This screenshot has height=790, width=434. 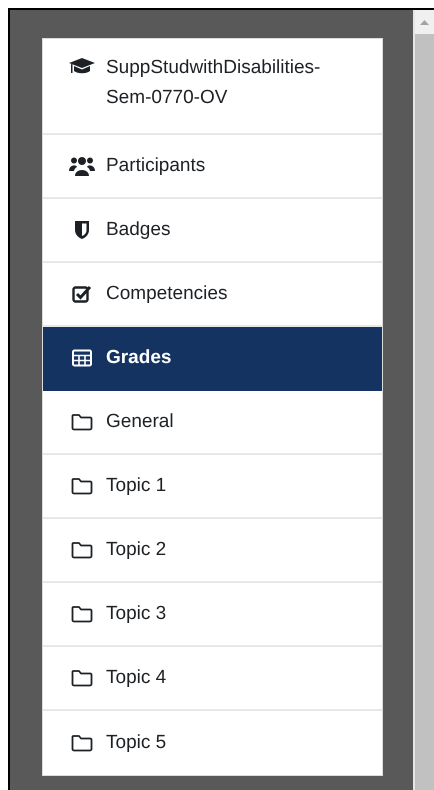 What do you see at coordinates (212, 359) in the screenshot?
I see `menu-item: Grades` at bounding box center [212, 359].